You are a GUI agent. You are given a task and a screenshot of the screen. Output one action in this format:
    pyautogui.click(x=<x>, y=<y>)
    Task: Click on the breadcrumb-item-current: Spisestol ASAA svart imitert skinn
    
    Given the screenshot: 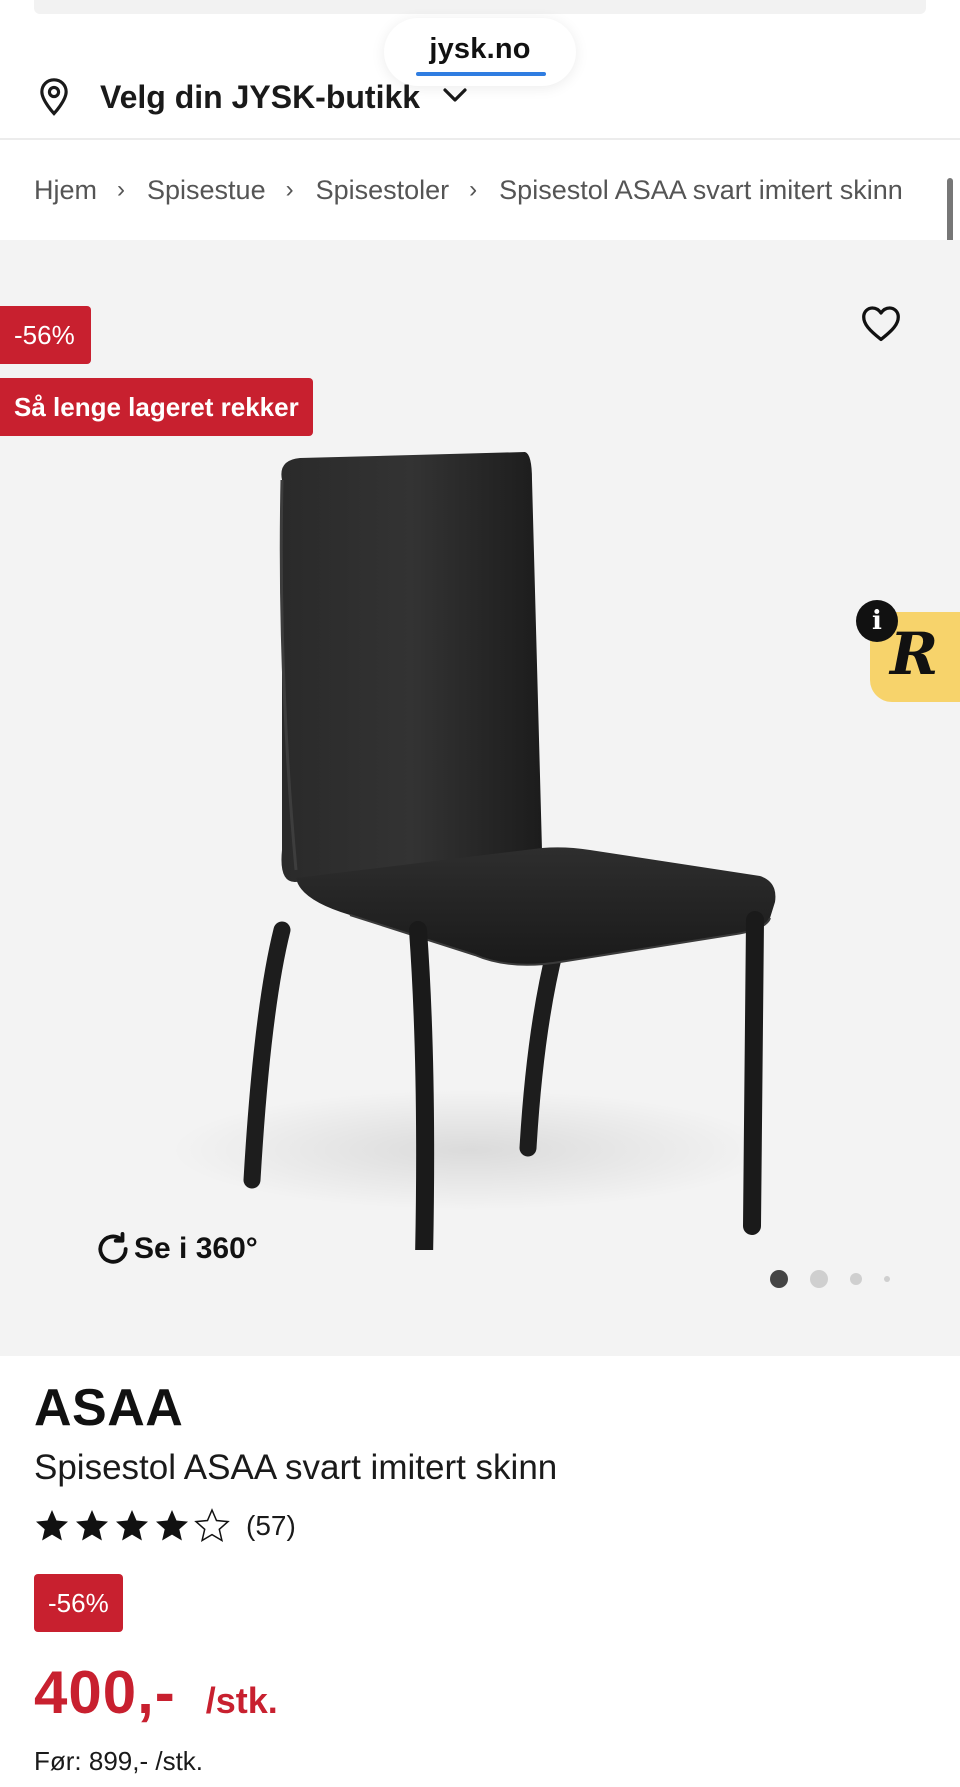 What is the action you would take?
    pyautogui.click(x=701, y=189)
    